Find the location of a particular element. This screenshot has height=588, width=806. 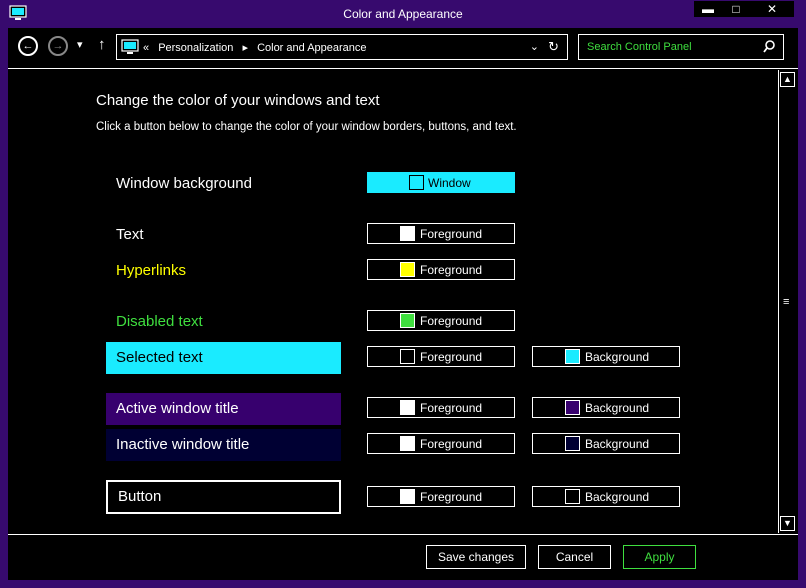

navbar-divider is located at coordinates (403, 68).